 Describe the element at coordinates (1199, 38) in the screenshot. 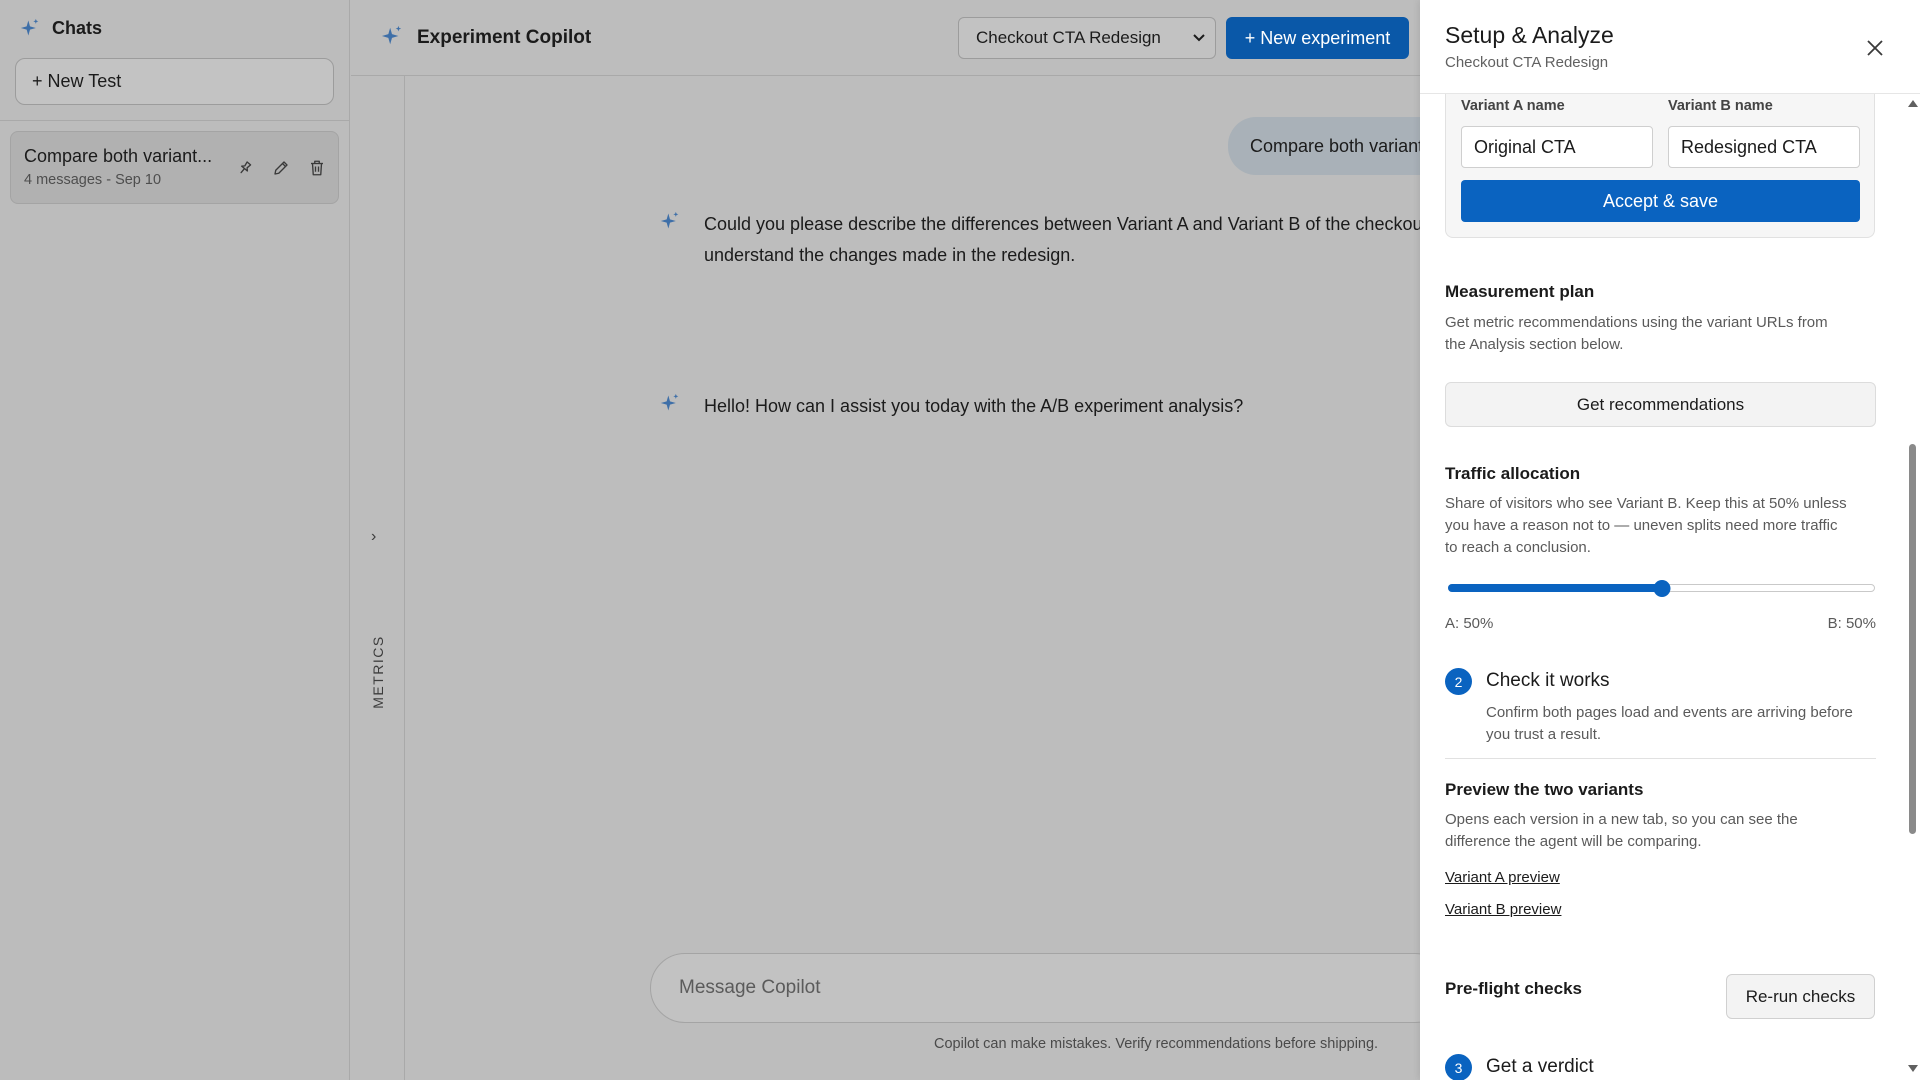

I see `chevron-down-icon` at that location.